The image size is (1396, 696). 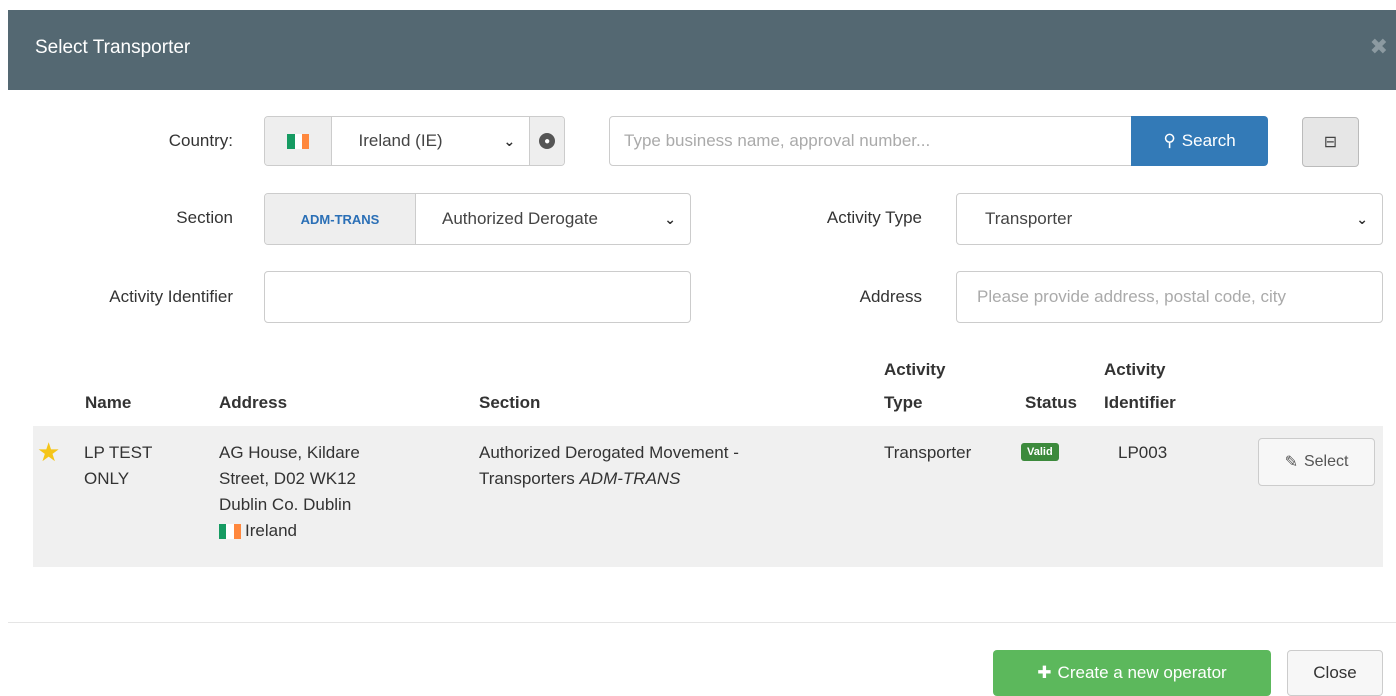 I want to click on row-activity-type: Transporter, so click(x=928, y=452).